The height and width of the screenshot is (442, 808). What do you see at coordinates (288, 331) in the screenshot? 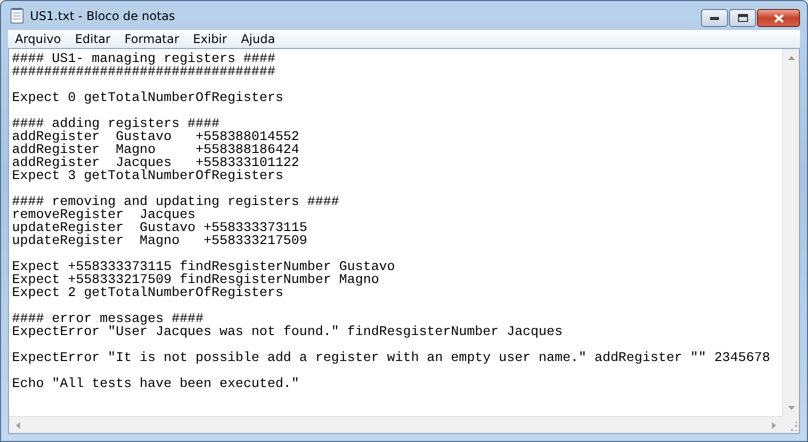
I see `text-line: ExpectError "User Jacques was not found." findResgisterNumber Jacques` at bounding box center [288, 331].